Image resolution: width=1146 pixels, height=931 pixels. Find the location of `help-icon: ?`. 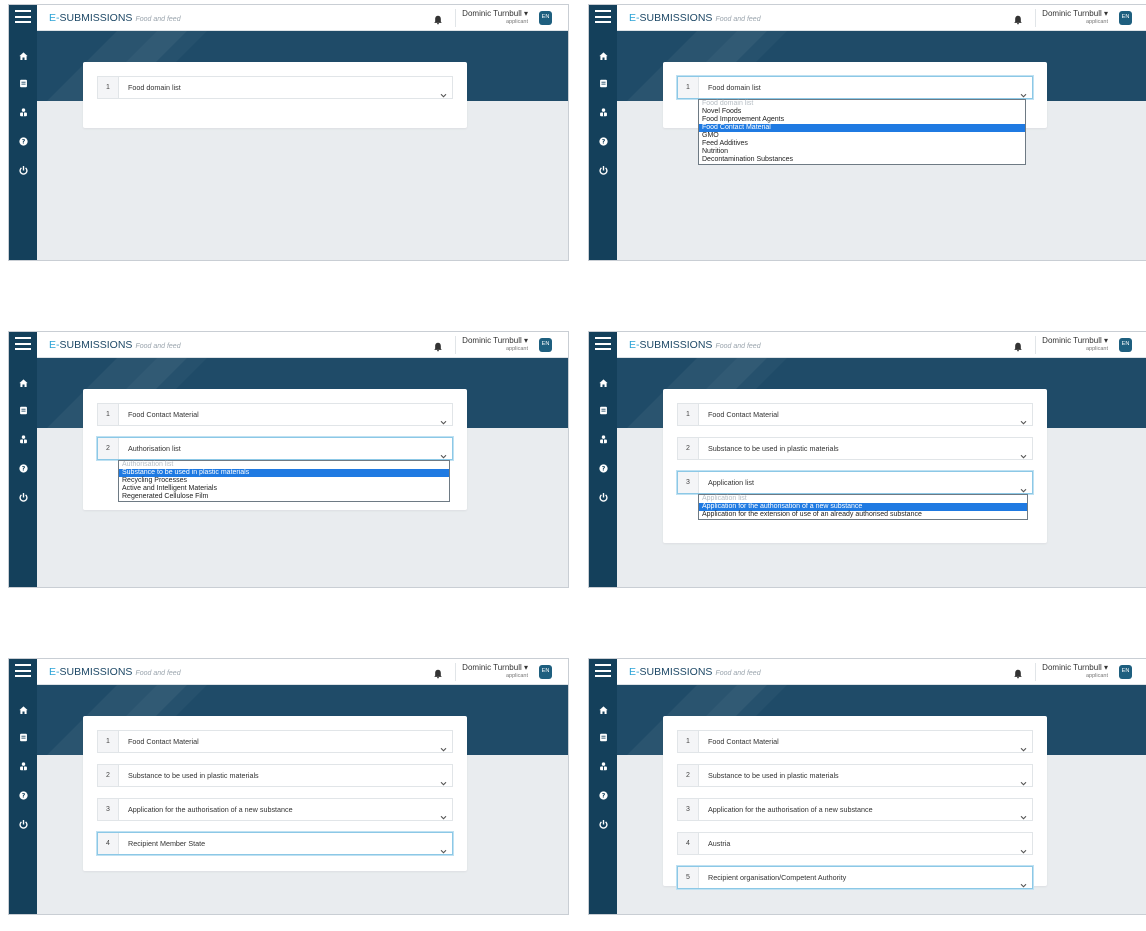

help-icon: ? is located at coordinates (23, 795).